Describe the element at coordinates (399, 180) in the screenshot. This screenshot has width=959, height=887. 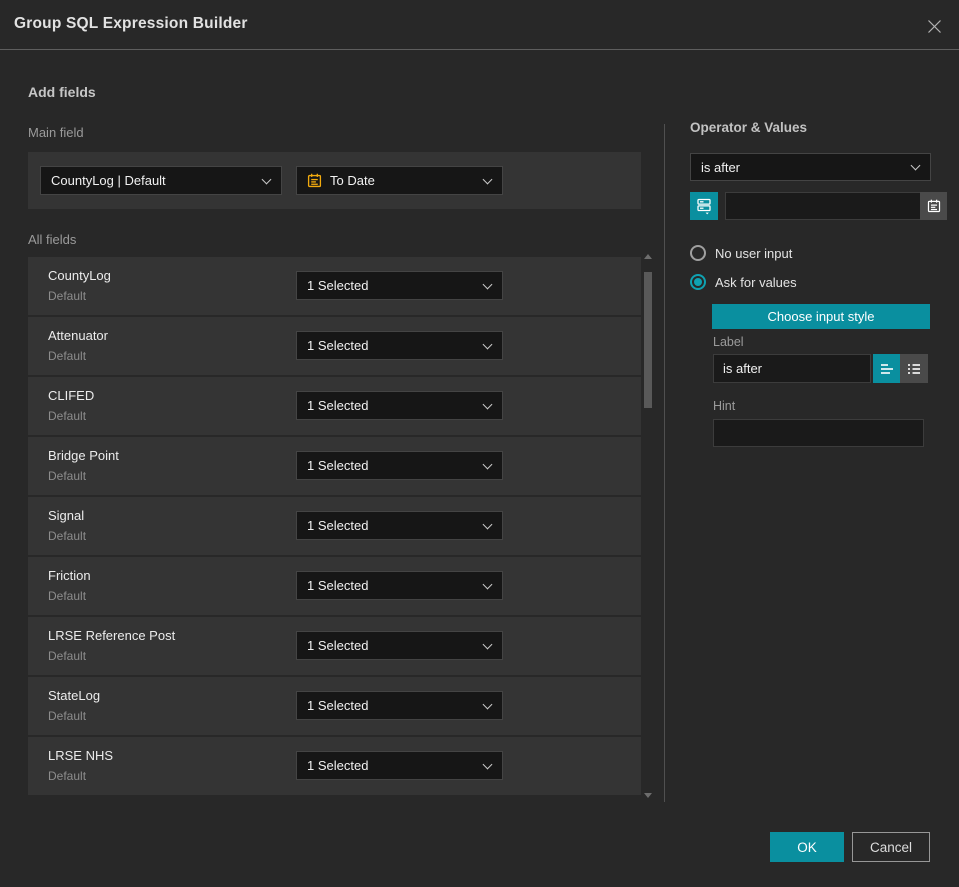
I see `main-field-date-select: To Date` at that location.